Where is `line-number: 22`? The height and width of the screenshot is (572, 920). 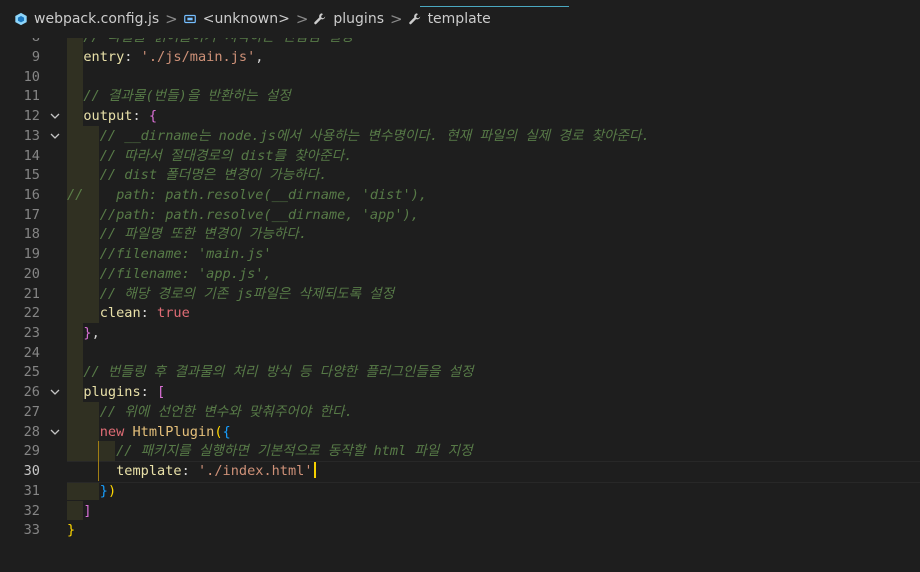 line-number: 22 is located at coordinates (31, 313).